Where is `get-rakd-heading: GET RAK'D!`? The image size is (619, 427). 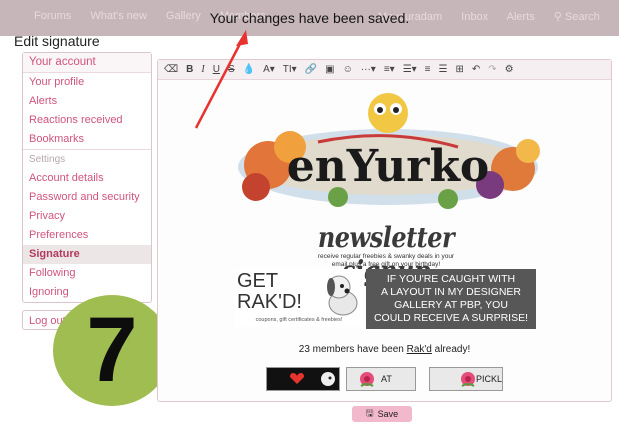
get-rakd-heading: GET RAK'D! is located at coordinates (269, 291).